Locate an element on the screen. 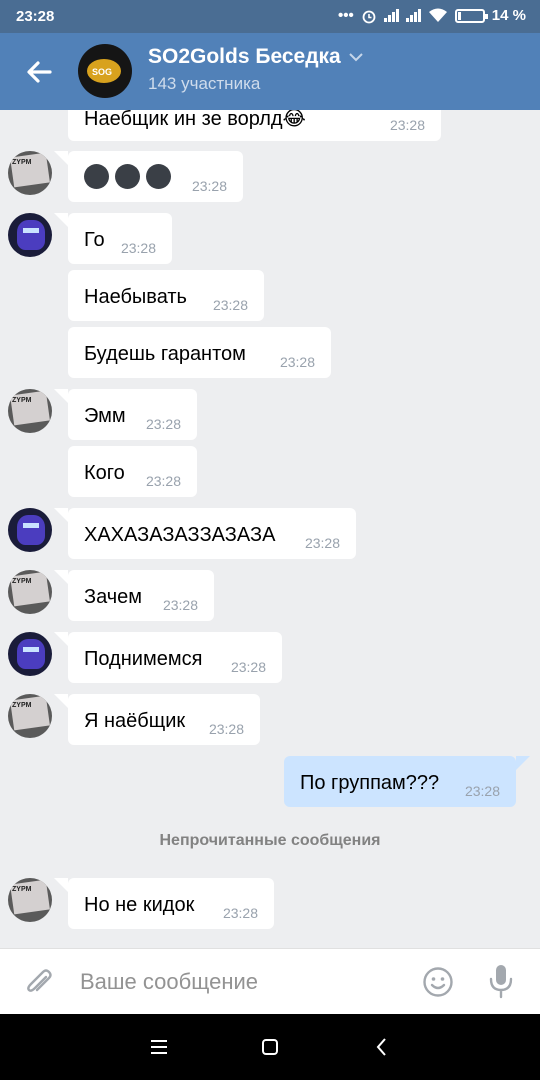 The image size is (540, 1080). status-icons: ••• 14 % is located at coordinates (432, 15).